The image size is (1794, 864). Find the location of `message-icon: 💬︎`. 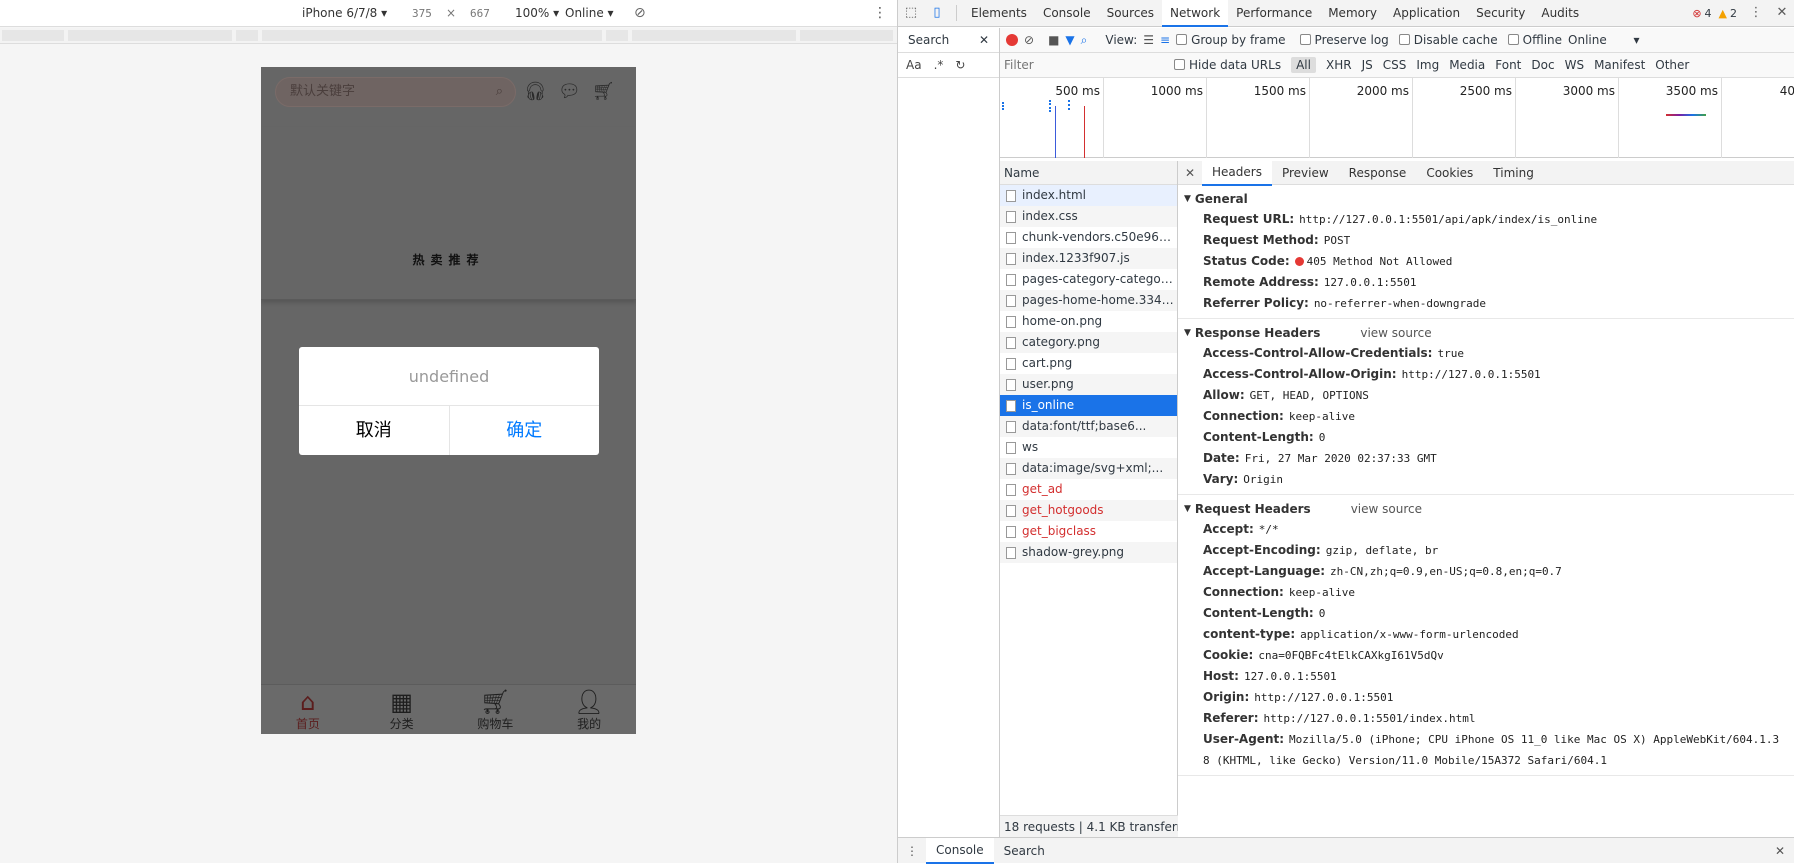

message-icon: 💬︎ is located at coordinates (569, 92).